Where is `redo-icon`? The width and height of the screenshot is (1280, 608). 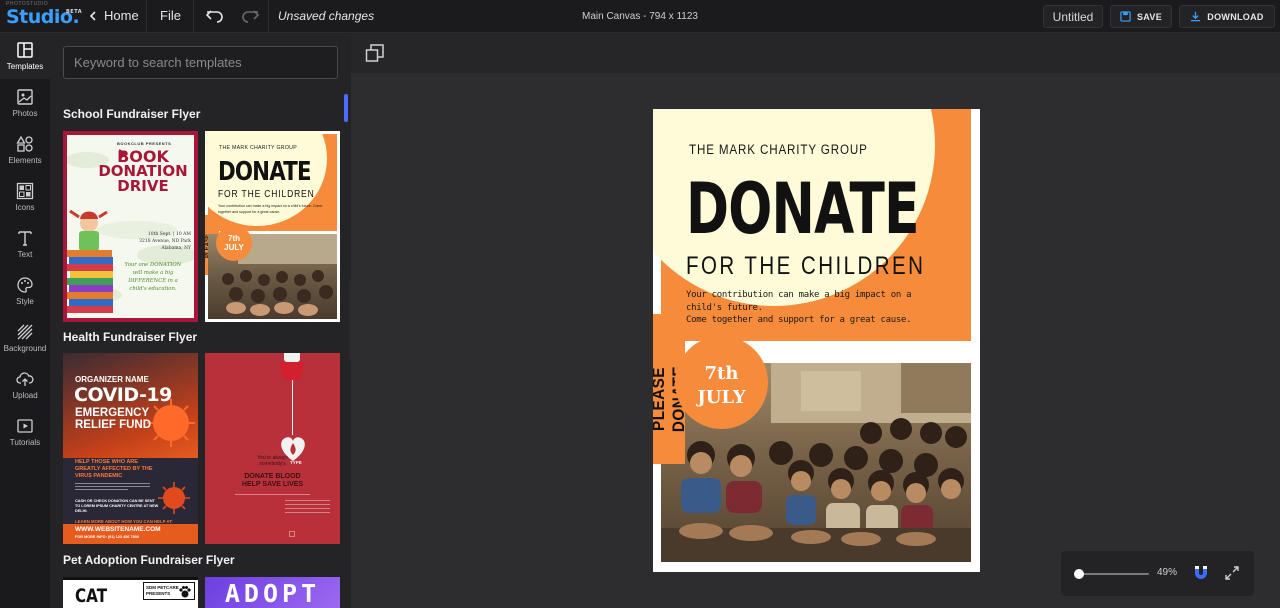
redo-icon is located at coordinates (250, 16).